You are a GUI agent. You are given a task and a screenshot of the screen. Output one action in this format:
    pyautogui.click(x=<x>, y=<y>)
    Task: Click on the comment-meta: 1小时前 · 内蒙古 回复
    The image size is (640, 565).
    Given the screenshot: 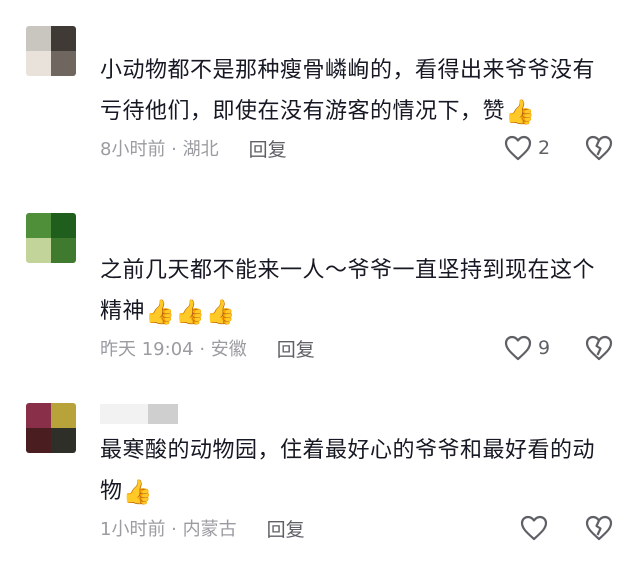 What is the action you would take?
    pyautogui.click(x=202, y=528)
    